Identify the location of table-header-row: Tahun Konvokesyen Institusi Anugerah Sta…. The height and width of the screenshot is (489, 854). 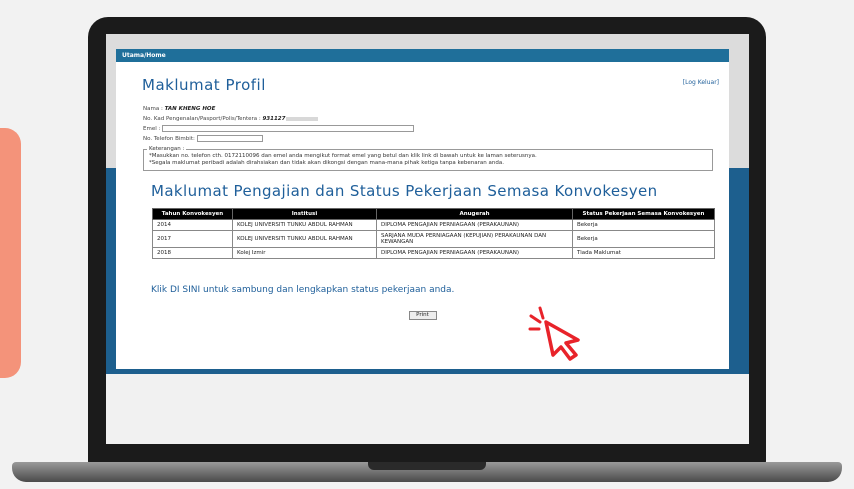
(433, 214).